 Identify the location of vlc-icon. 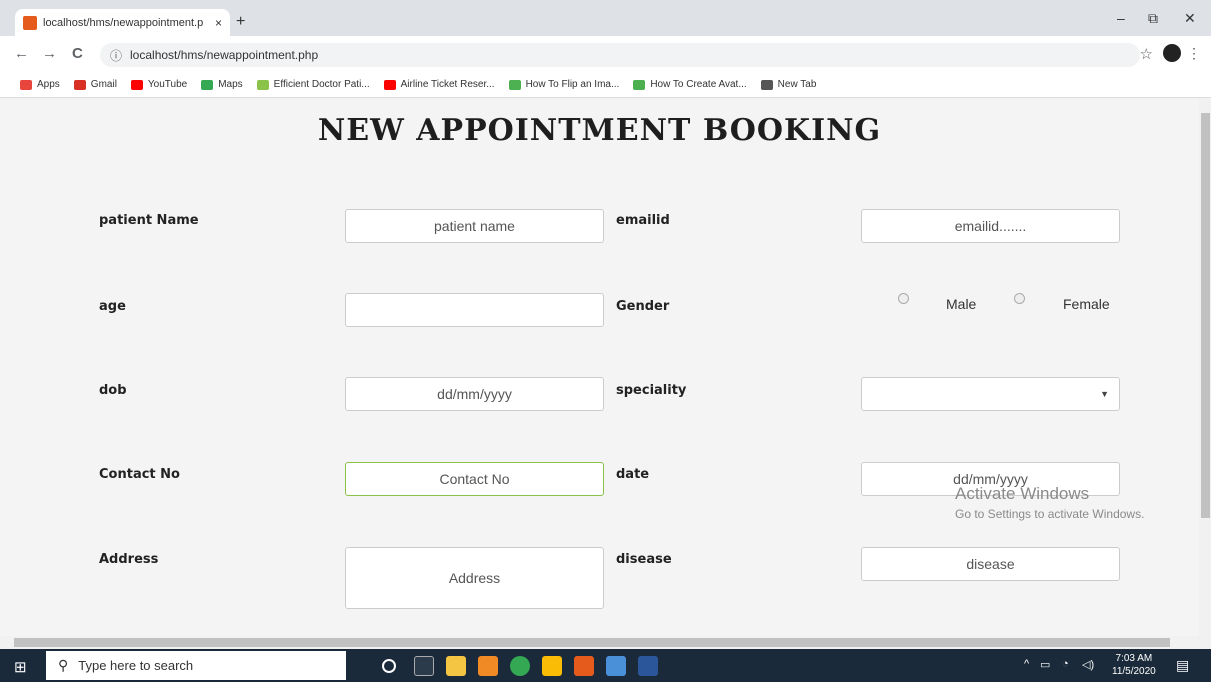
(488, 666).